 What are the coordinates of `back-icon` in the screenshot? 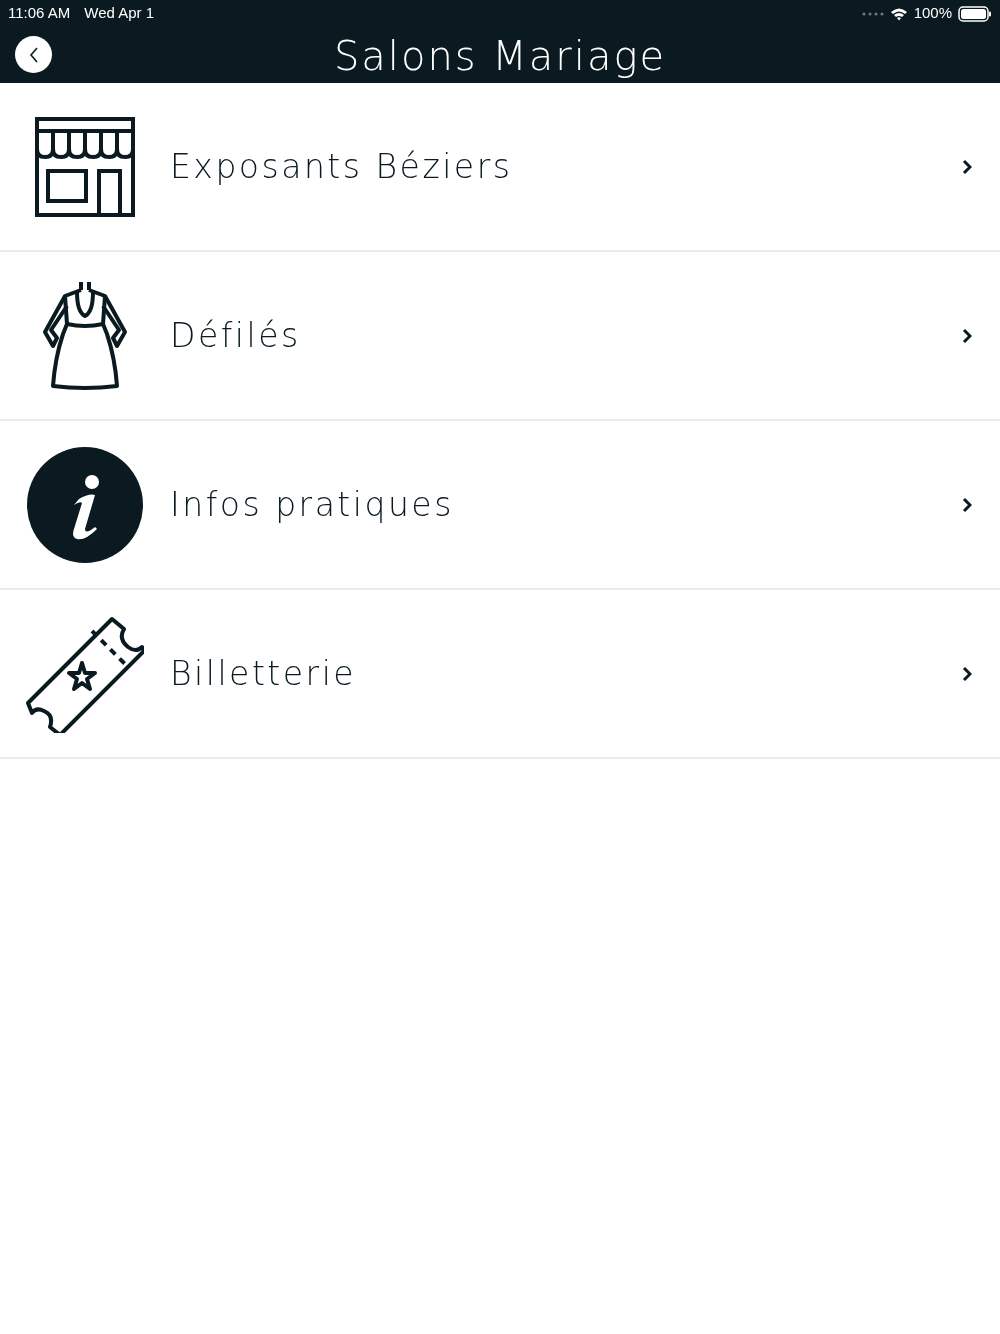 It's located at (33, 54).